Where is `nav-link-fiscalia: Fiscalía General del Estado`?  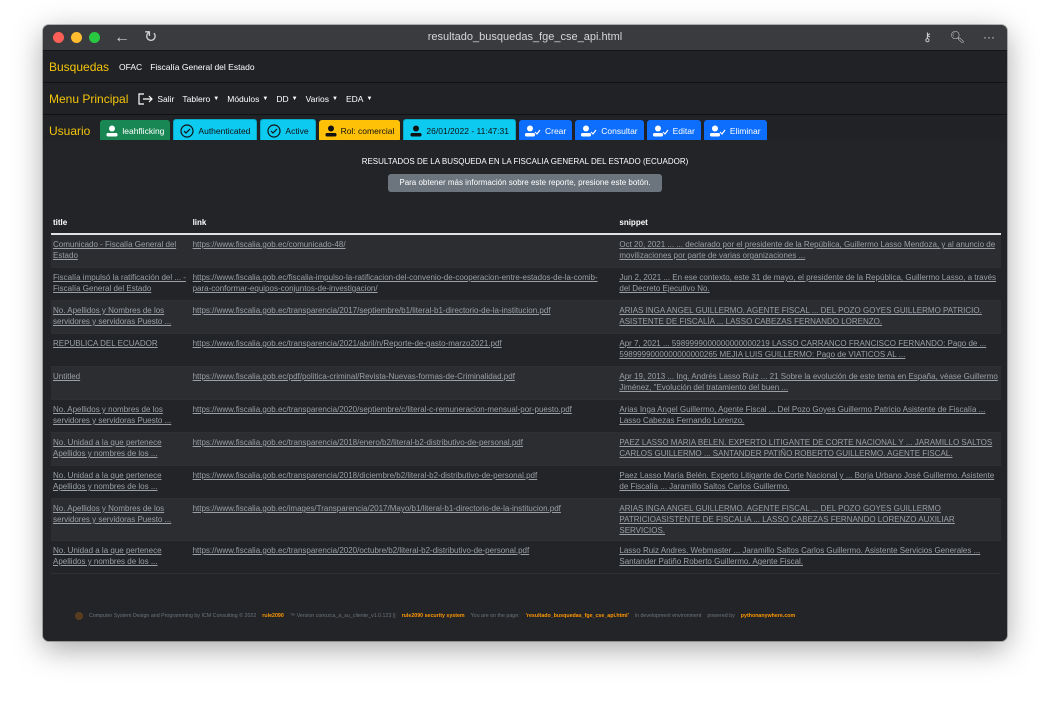 nav-link-fiscalia: Fiscalía General del Estado is located at coordinates (202, 67).